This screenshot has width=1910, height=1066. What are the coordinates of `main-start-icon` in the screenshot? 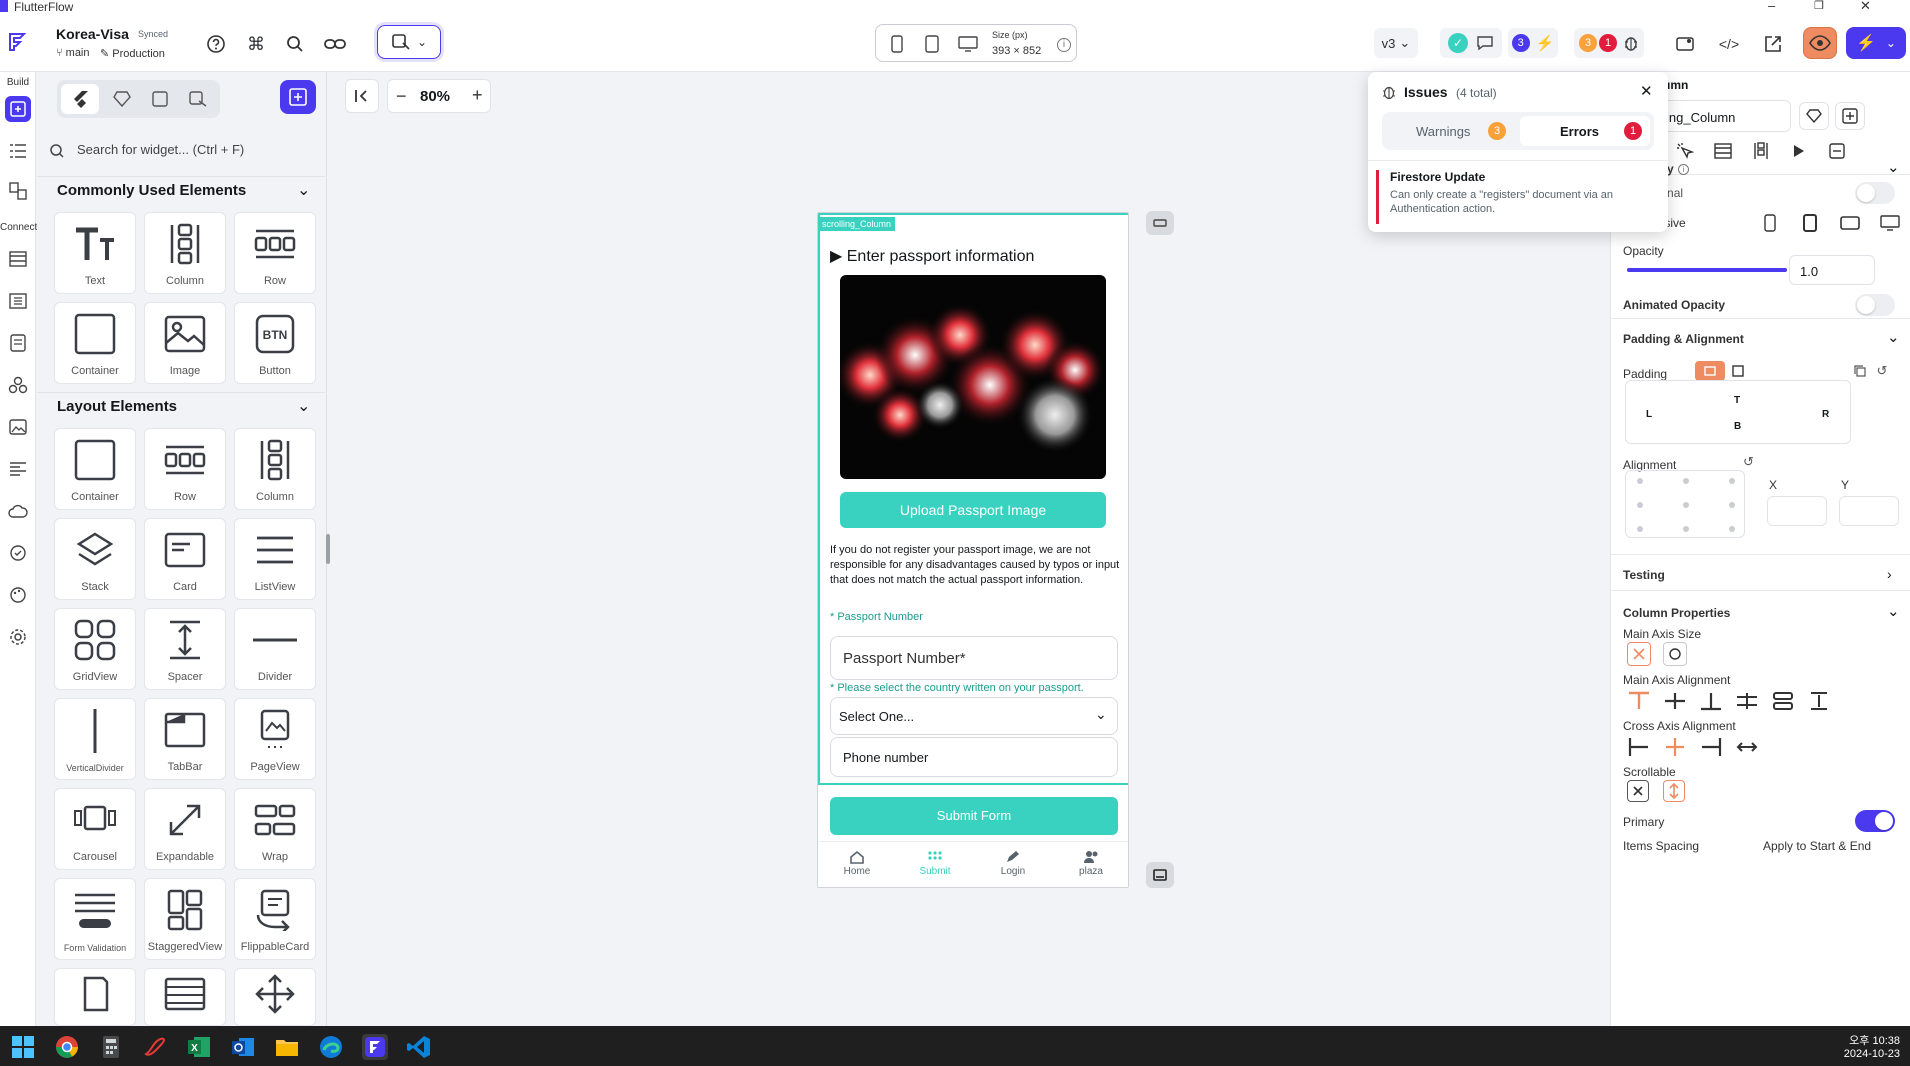 It's located at (1639, 701).